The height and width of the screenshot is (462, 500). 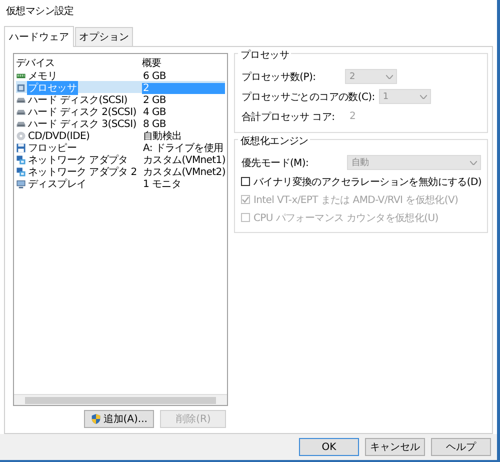 What do you see at coordinates (77, 100) in the screenshot?
I see `device-name: ハード ディスク(SCSI)` at bounding box center [77, 100].